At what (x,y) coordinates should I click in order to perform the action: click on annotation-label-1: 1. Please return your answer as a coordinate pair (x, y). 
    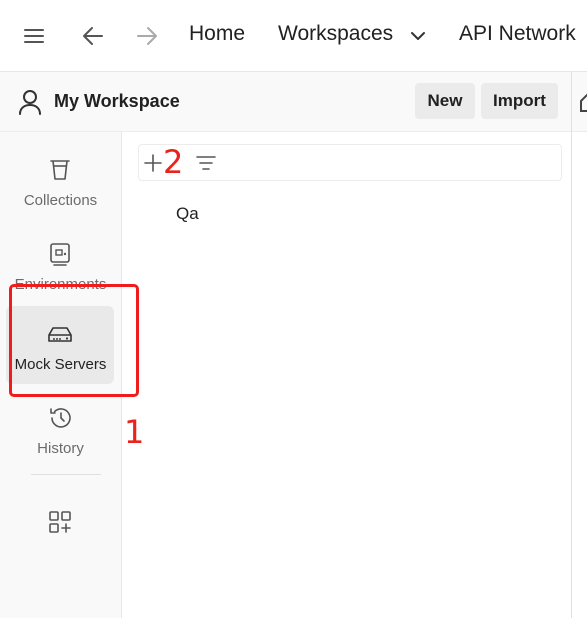
    Looking at the image, I should click on (134, 432).